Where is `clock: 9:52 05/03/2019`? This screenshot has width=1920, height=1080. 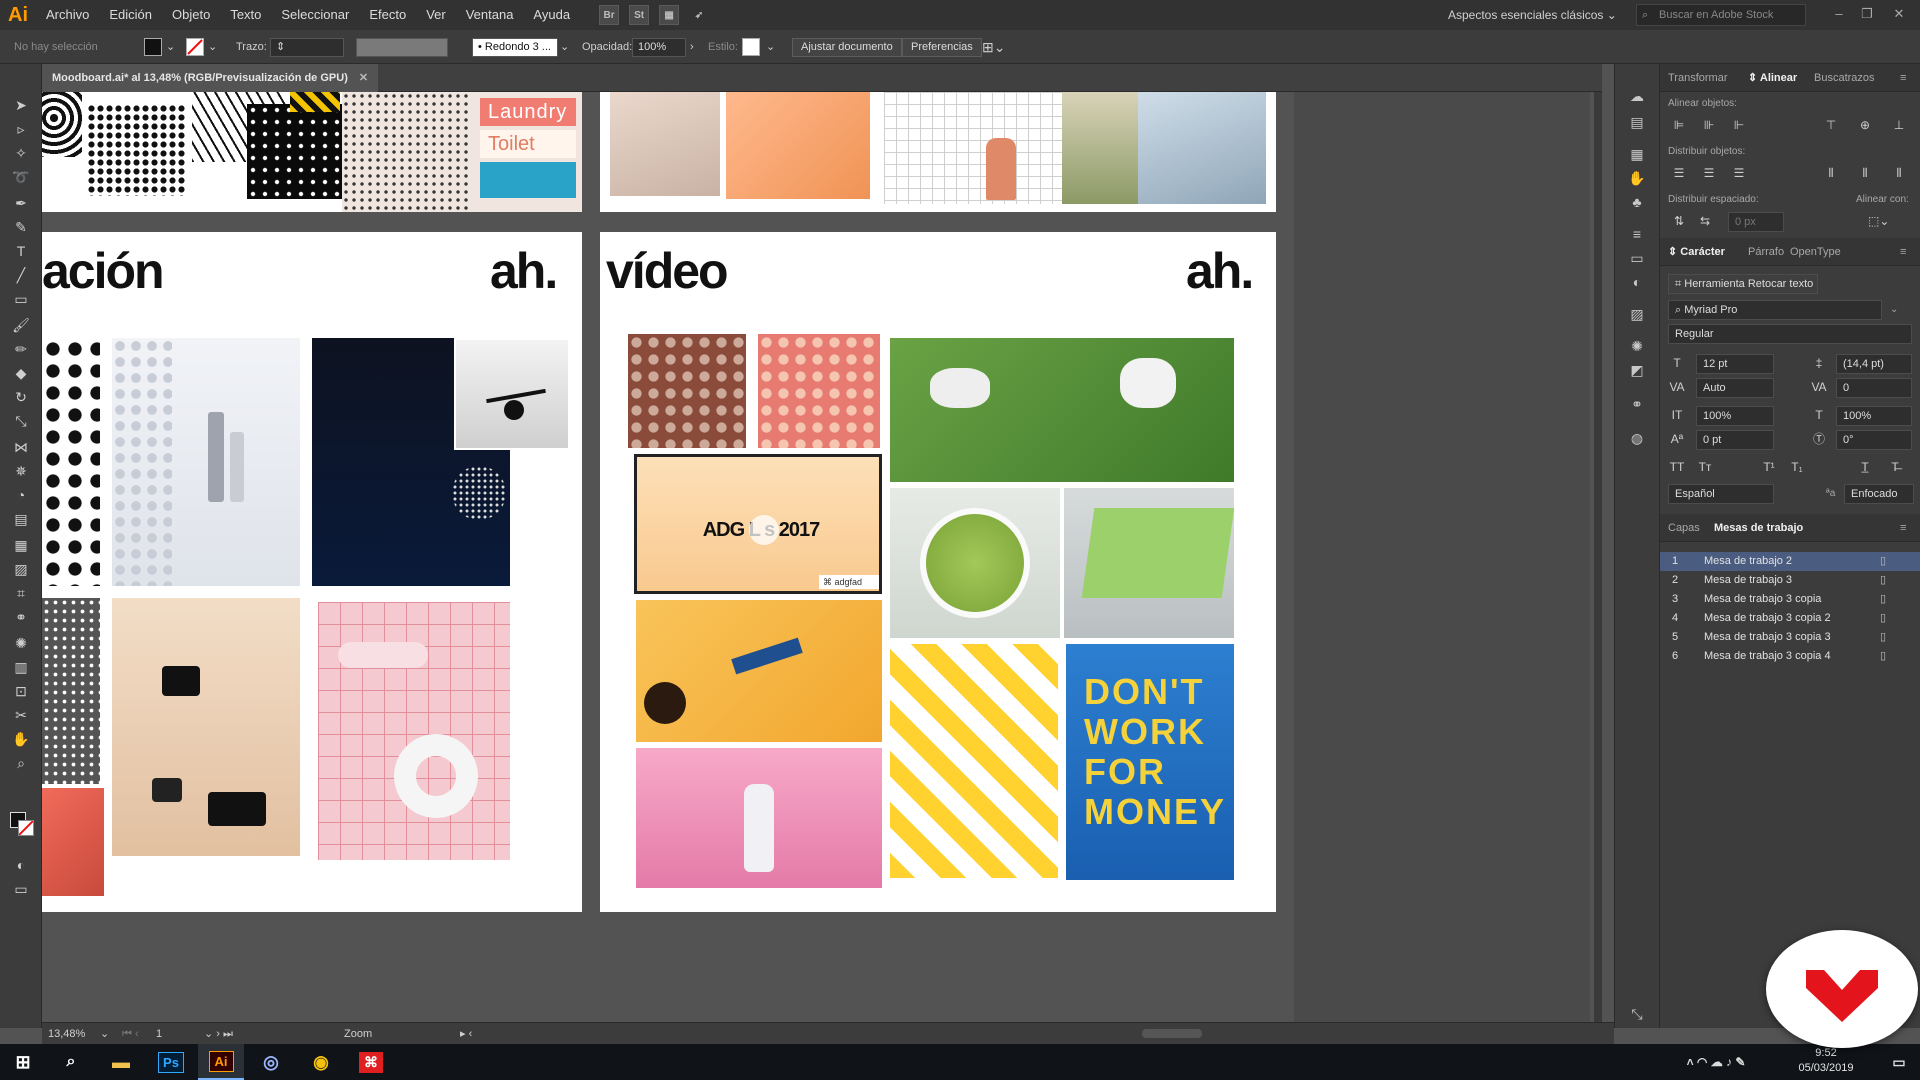 clock: 9:52 05/03/2019 is located at coordinates (1826, 1061).